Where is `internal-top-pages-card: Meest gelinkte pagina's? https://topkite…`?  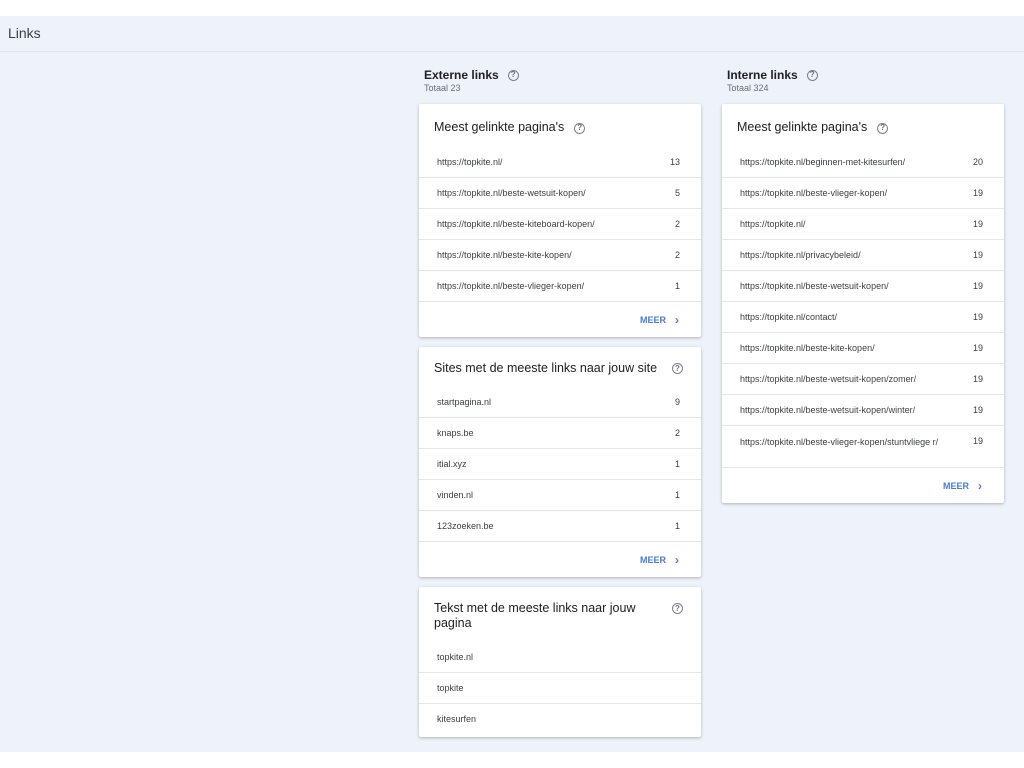
internal-top-pages-card: Meest gelinkte pagina's? https://topkite… is located at coordinates (863, 303).